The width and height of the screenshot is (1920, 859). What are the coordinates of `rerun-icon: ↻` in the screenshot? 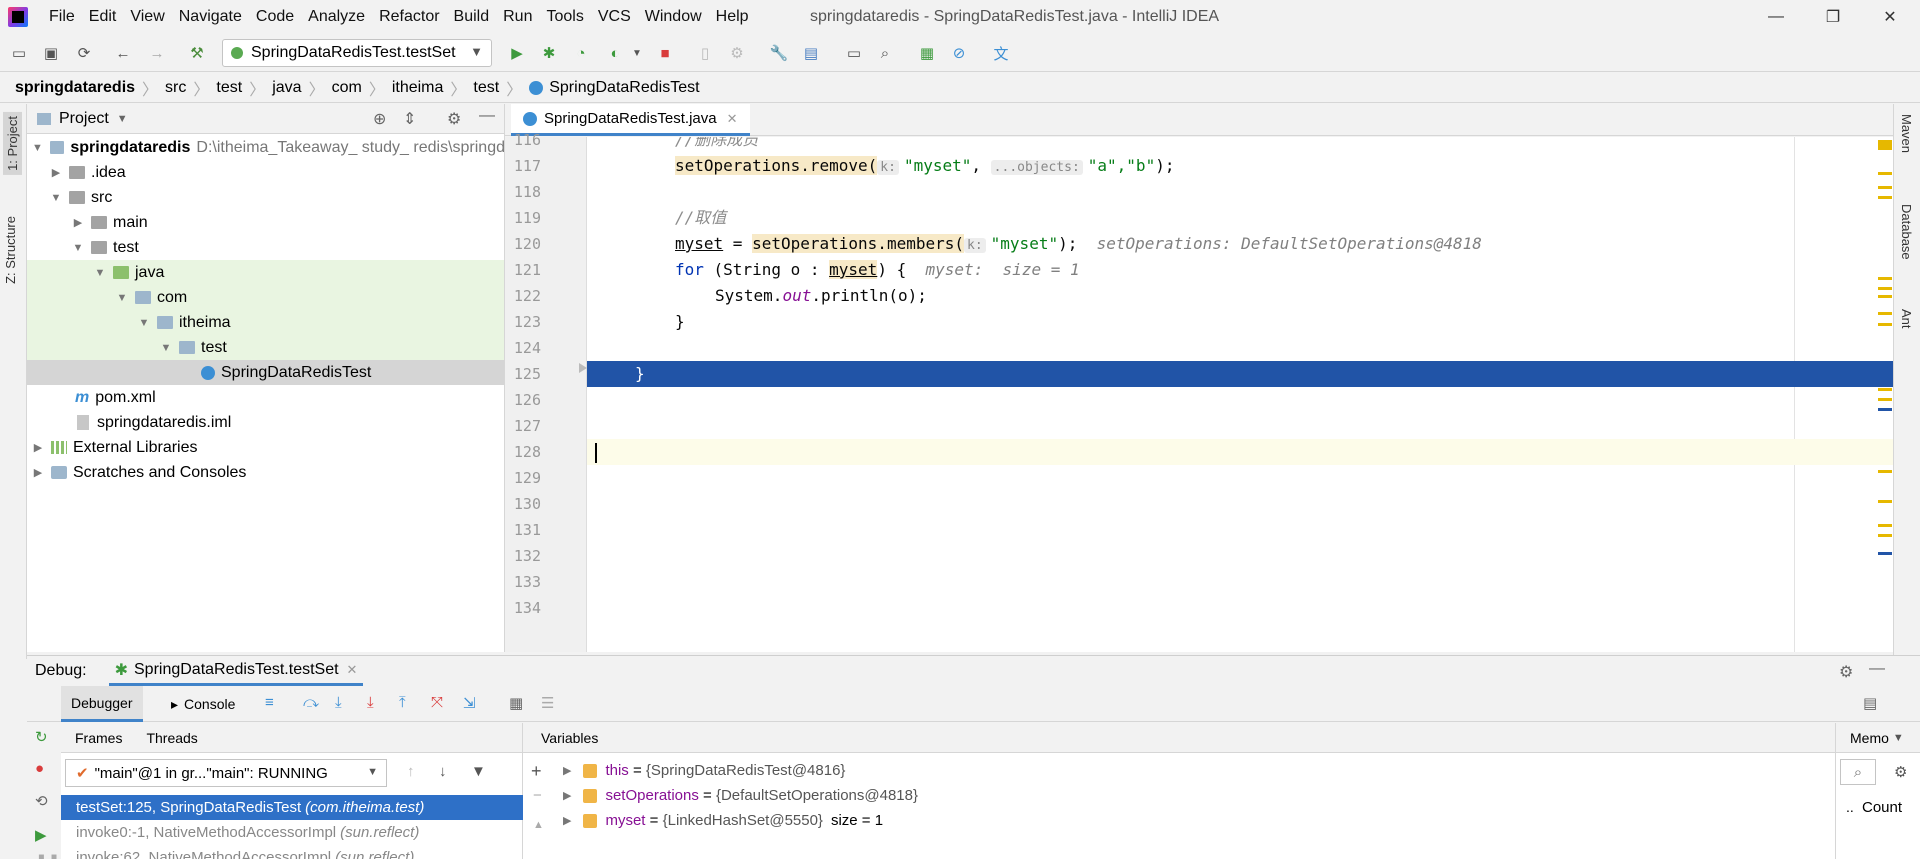 It's located at (41, 737).